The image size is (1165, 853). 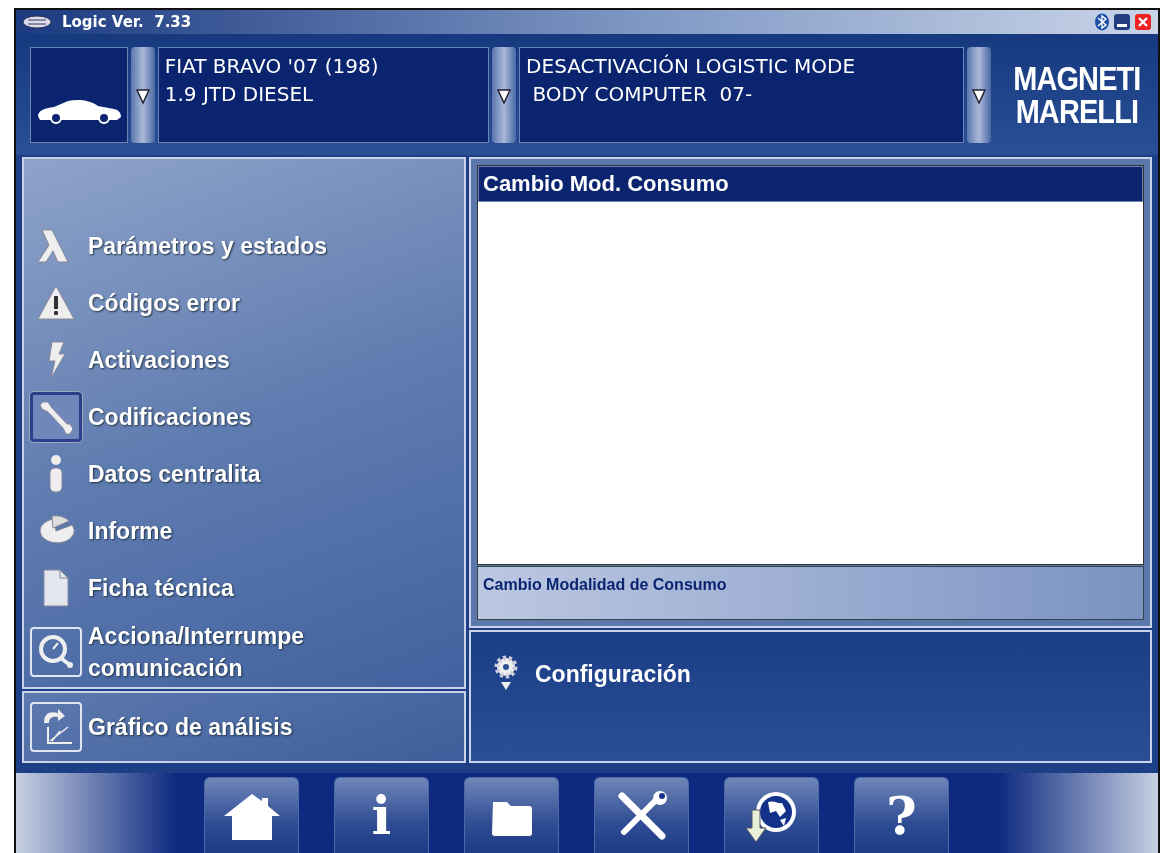 What do you see at coordinates (1077, 94) in the screenshot?
I see `brand-logo: MAGNETI MARELLI` at bounding box center [1077, 94].